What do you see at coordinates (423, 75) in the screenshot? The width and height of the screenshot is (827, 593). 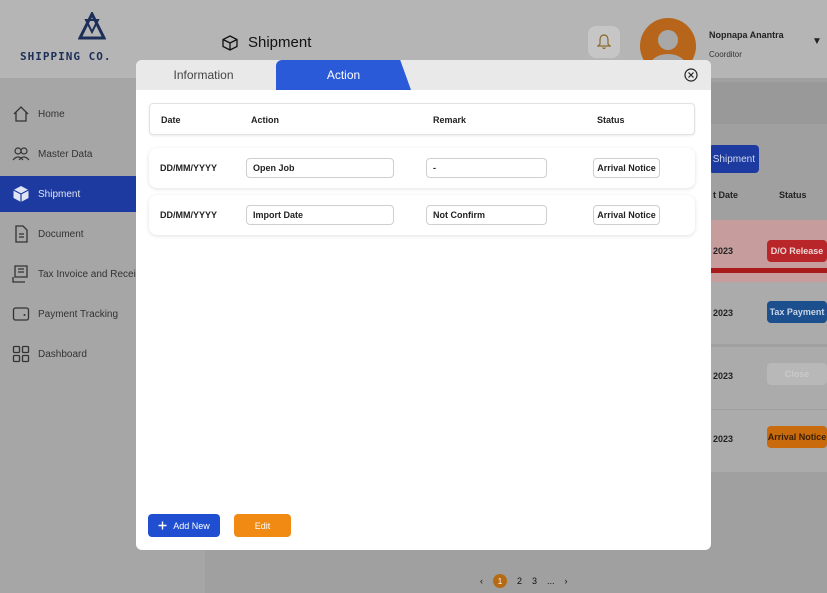 I see `modal-tabs: Information Action` at bounding box center [423, 75].